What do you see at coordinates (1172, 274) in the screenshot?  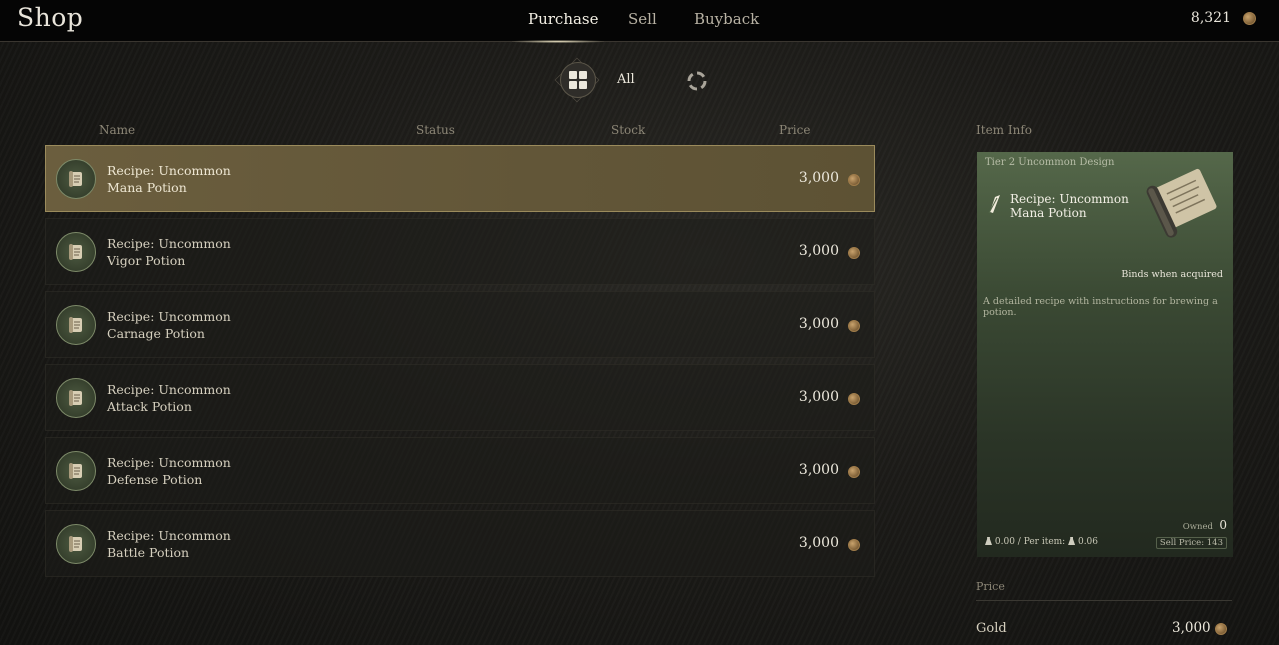 I see `bind-status: Binds when acquired` at bounding box center [1172, 274].